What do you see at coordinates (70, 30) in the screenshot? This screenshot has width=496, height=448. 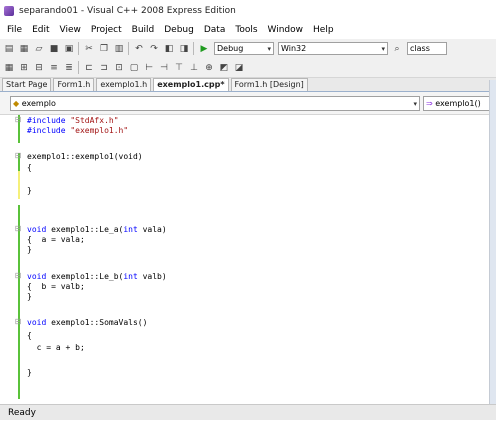 I see `menu-view: View` at bounding box center [70, 30].